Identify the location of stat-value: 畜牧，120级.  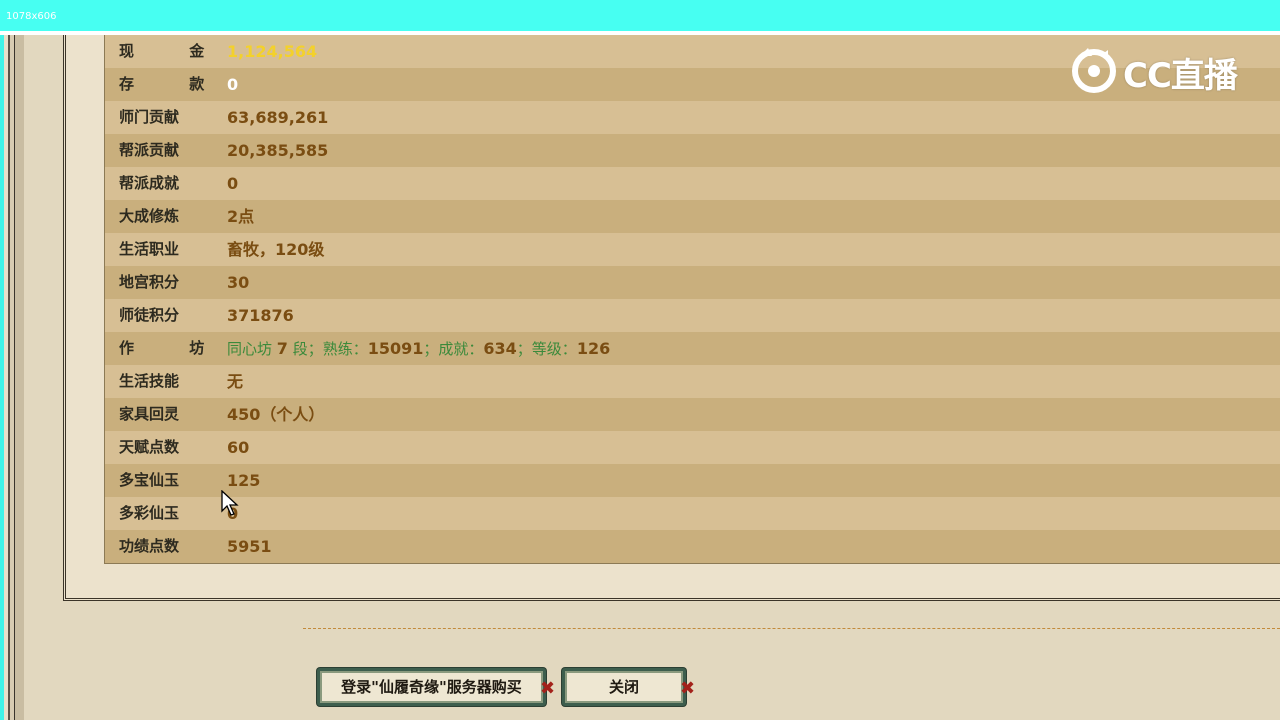
(276, 249).